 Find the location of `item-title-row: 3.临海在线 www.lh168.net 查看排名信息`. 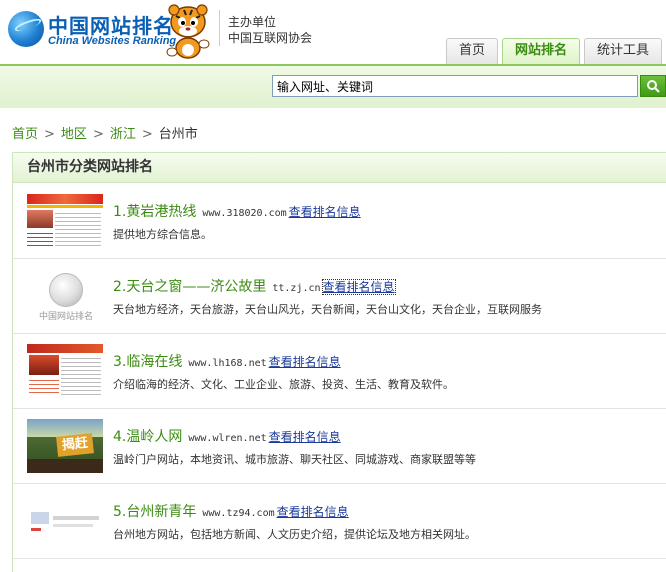

item-title-row: 3.临海在线 www.lh168.net 查看排名信息 is located at coordinates (227, 361).